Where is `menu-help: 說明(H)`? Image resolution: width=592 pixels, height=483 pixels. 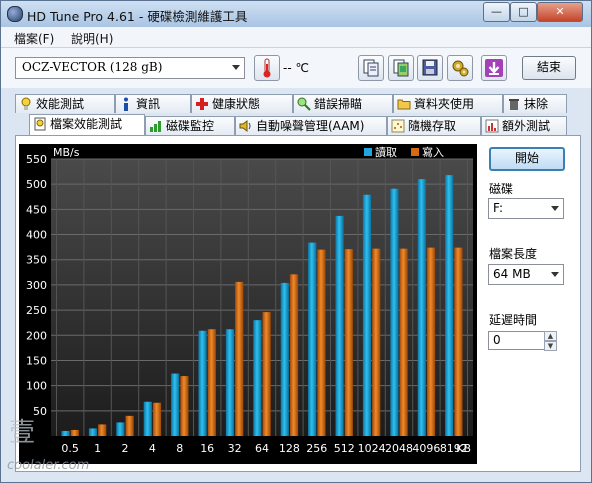 menu-help: 說明(H) is located at coordinates (92, 38).